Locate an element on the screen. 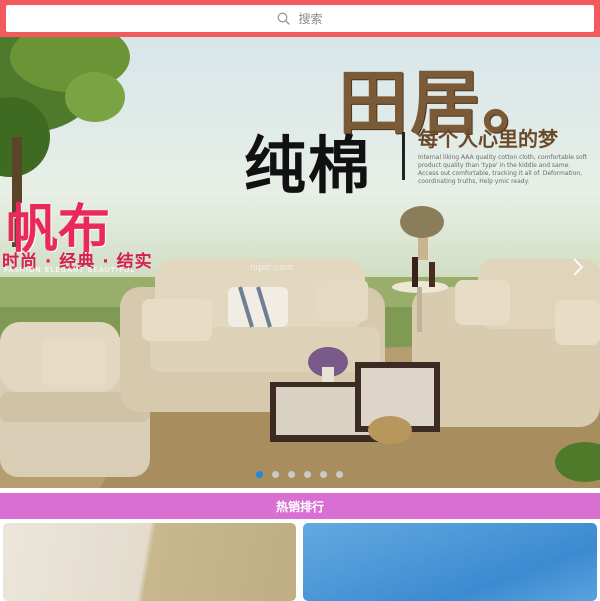 This screenshot has width=600, height=601. banner-watermark: nipic.com is located at coordinates (272, 268).